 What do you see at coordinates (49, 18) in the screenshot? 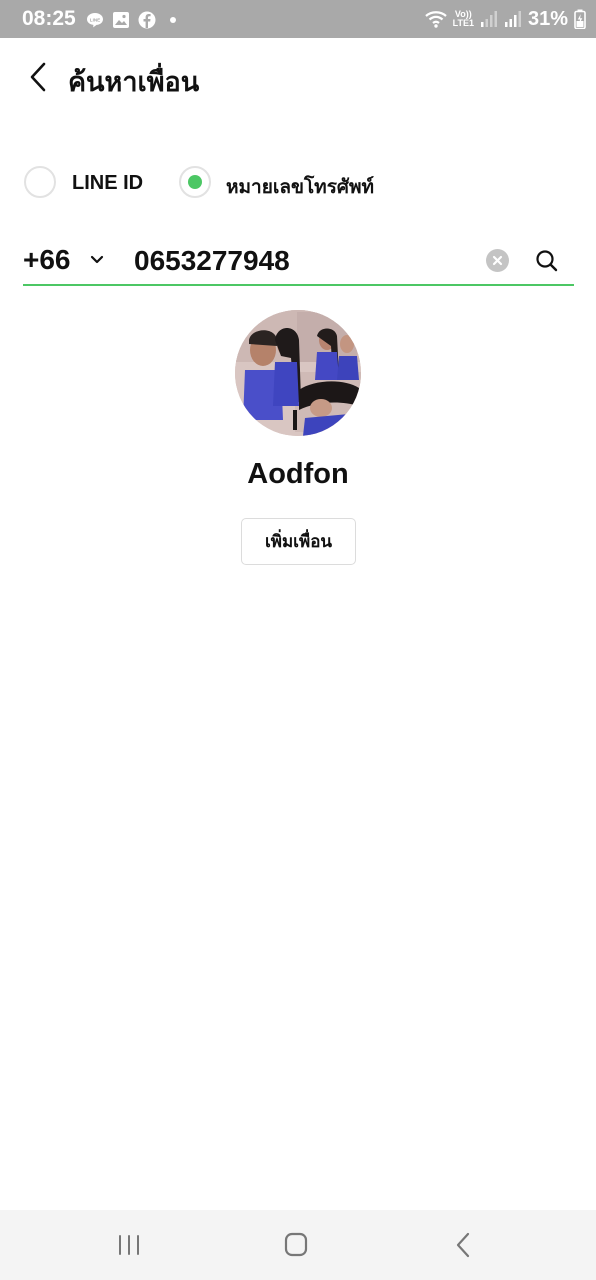
I see `status-time: 08:25` at bounding box center [49, 18].